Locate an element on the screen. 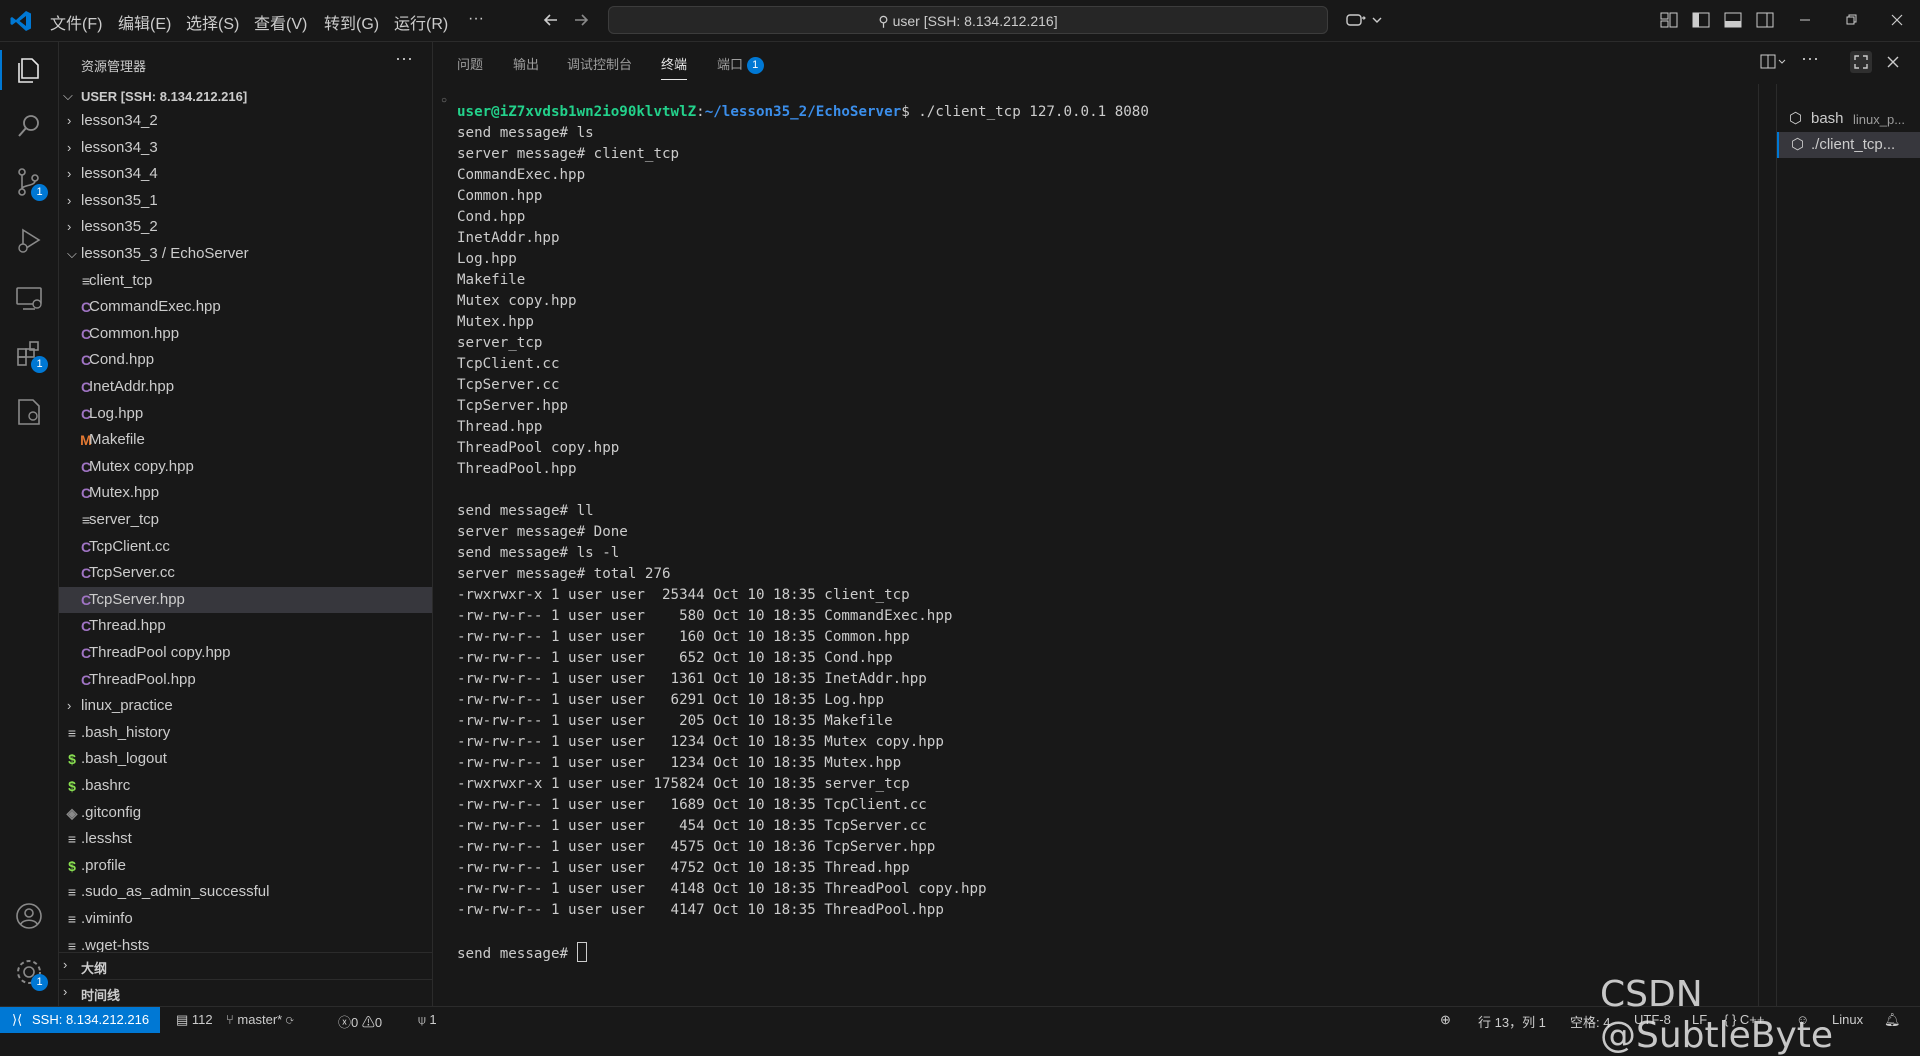  tree-item-label: ThreadPool.hpp is located at coordinates (142, 679).